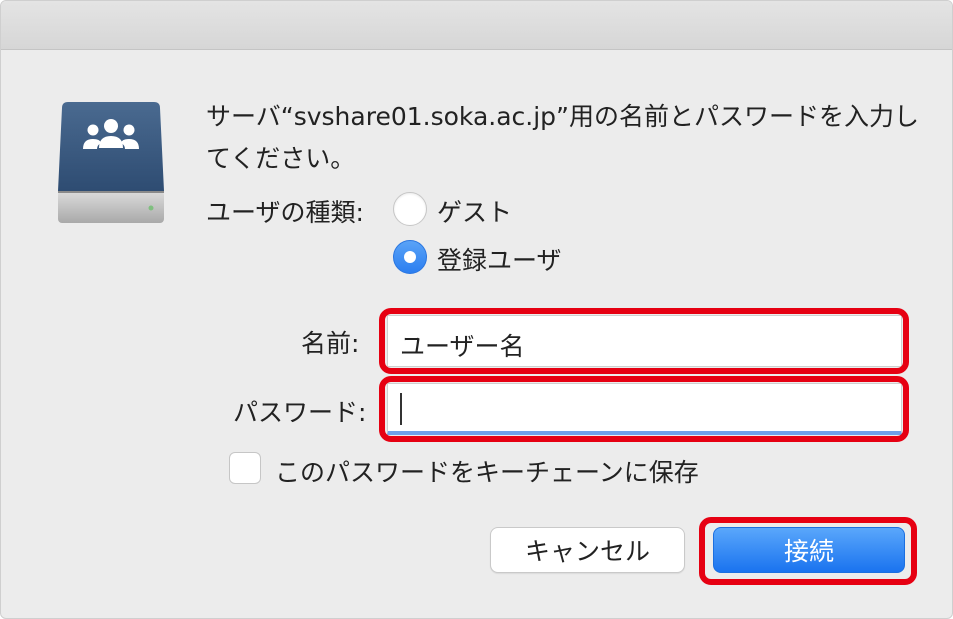  Describe the element at coordinates (644, 409) in the screenshot. I see `password-field` at that location.